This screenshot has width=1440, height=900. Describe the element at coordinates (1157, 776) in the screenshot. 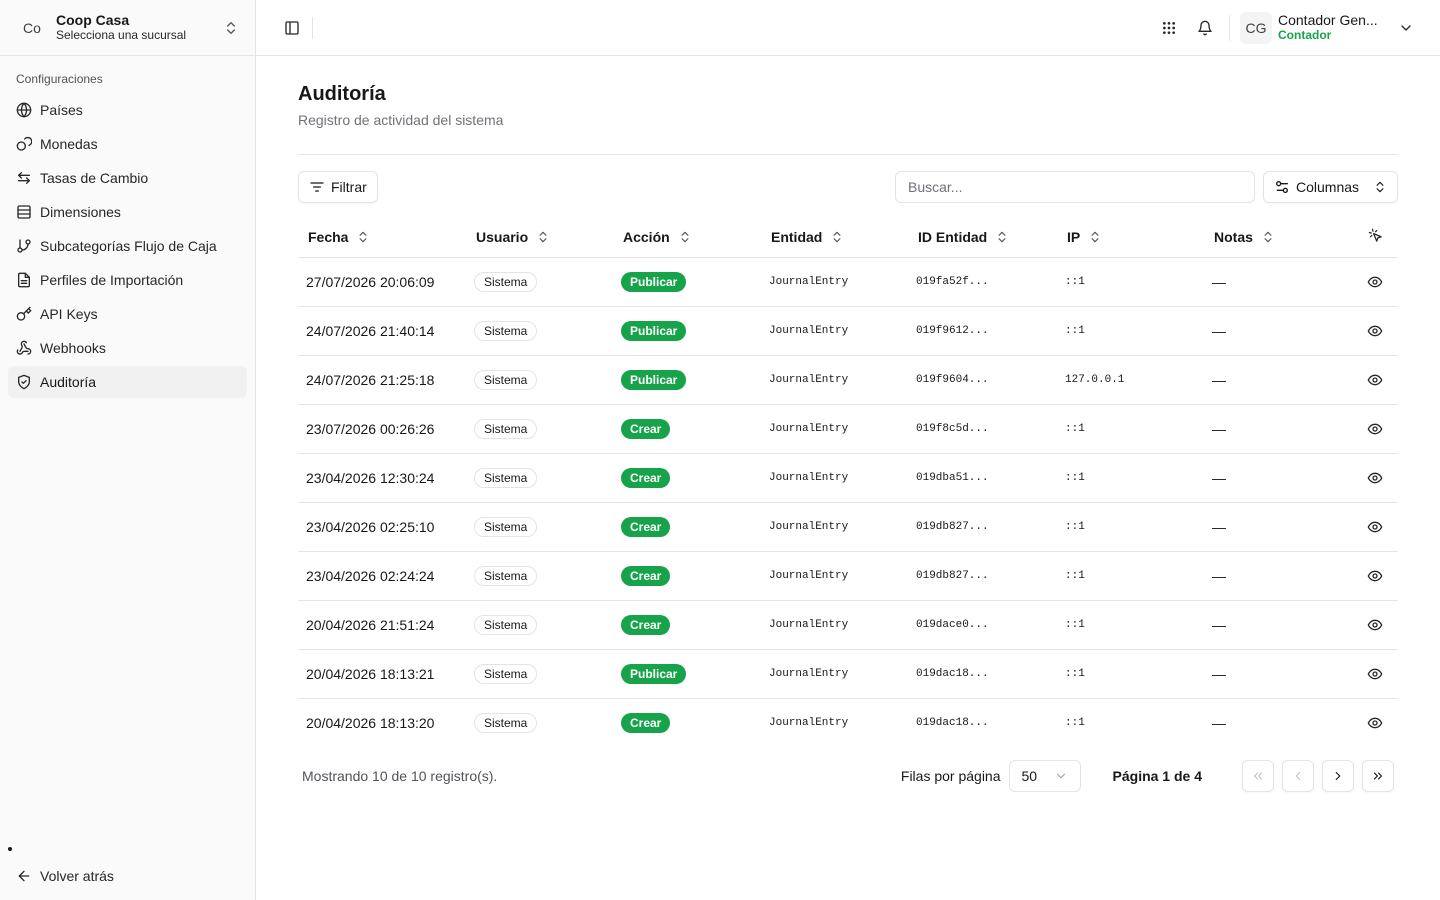

I see `page-indicator: Página 1 de 4` at that location.